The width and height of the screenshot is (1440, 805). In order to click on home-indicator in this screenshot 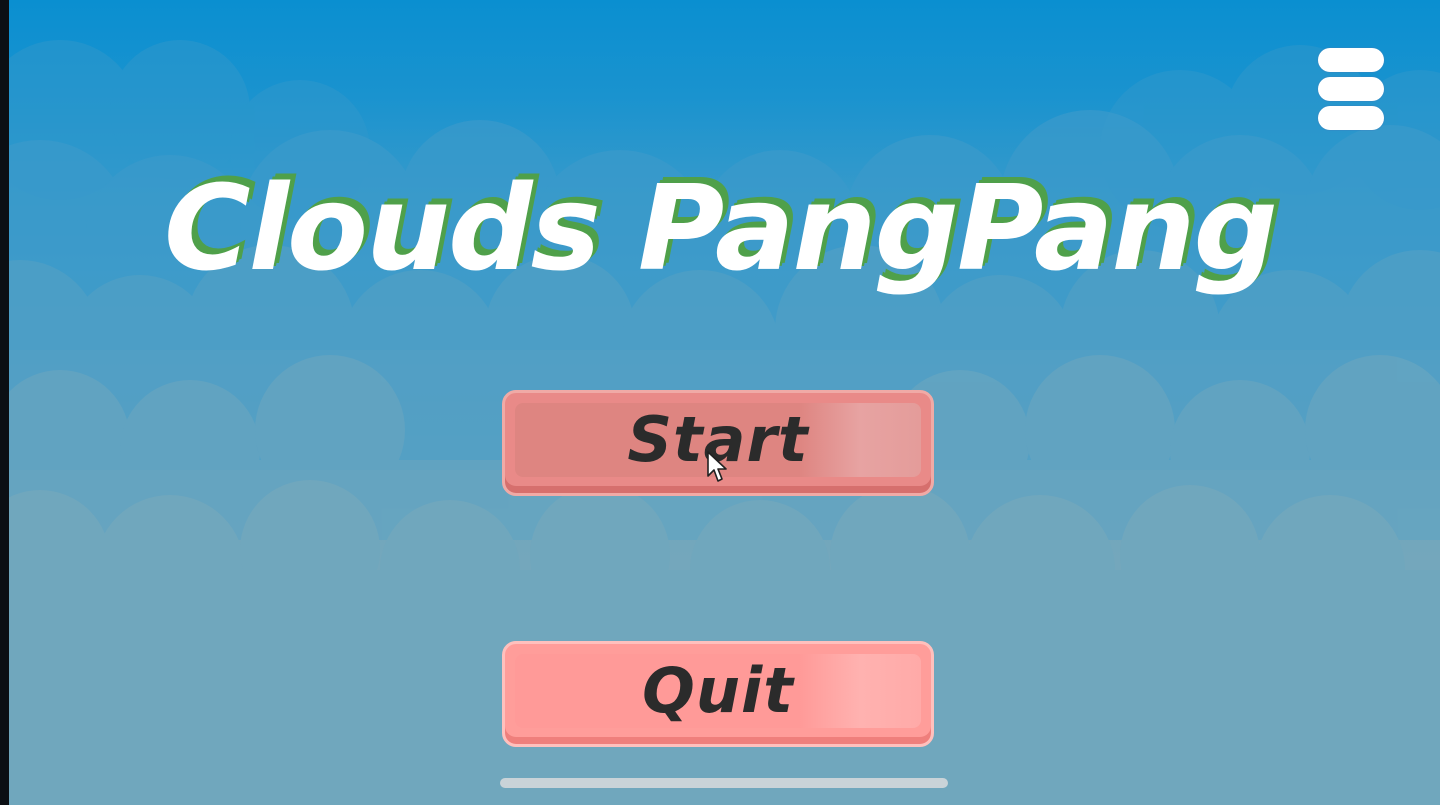, I will do `click(724, 783)`.